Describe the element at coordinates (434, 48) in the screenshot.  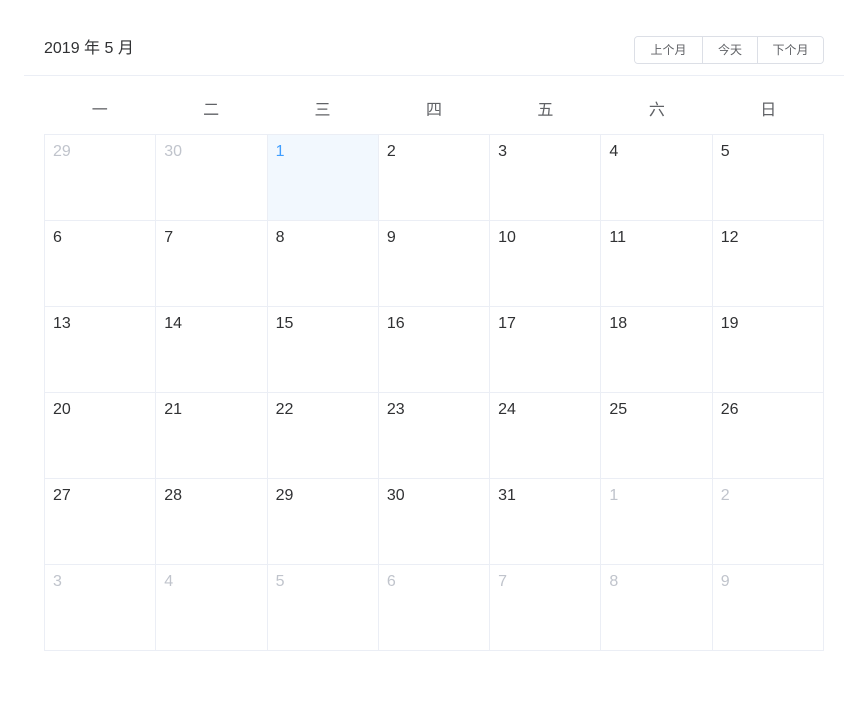
I see `calendar-header: 2019 年 5 月 上个月 今天 下个月` at that location.